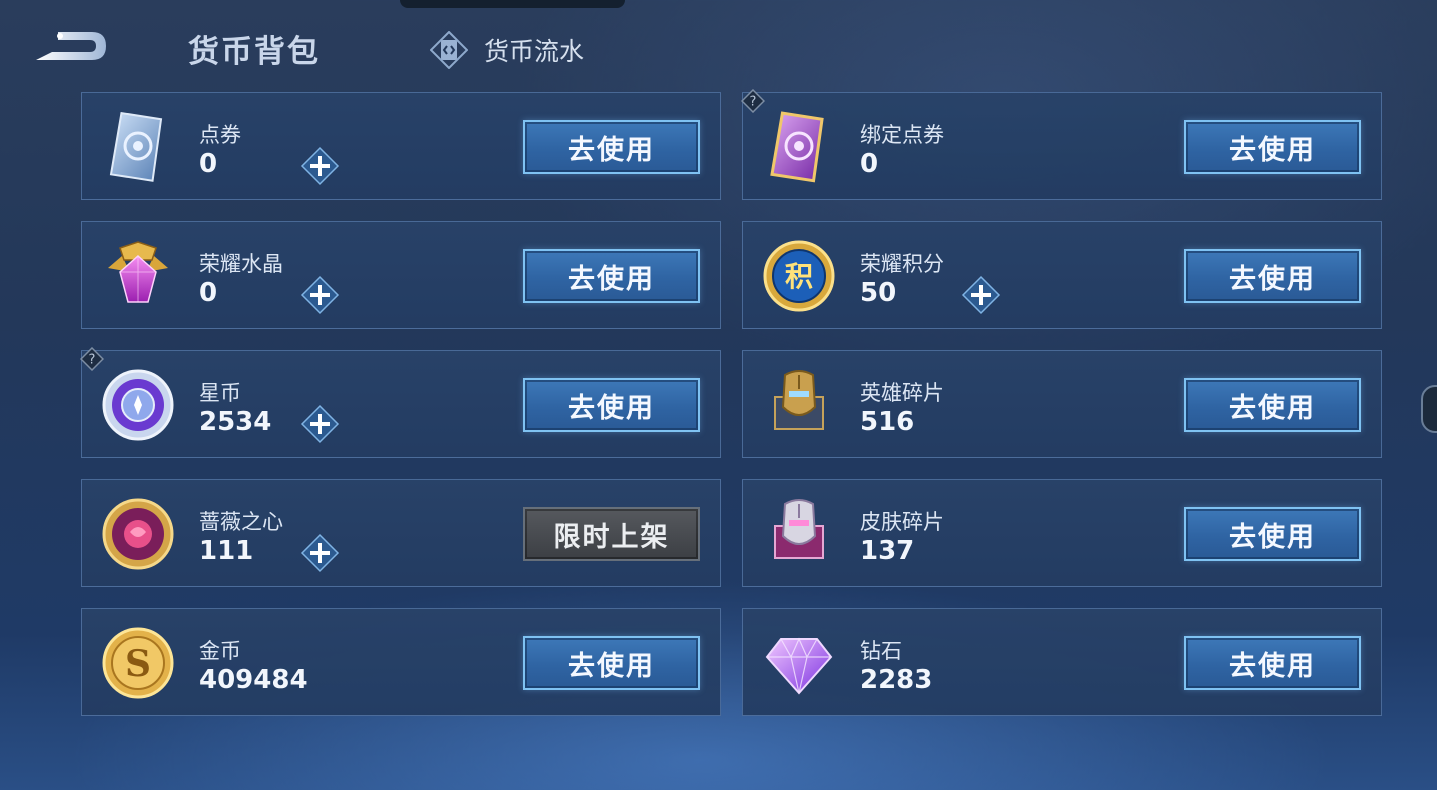 This screenshot has width=1437, height=790. I want to click on currency-card-diamond: 钻石 2283 去使用, so click(1062, 662).